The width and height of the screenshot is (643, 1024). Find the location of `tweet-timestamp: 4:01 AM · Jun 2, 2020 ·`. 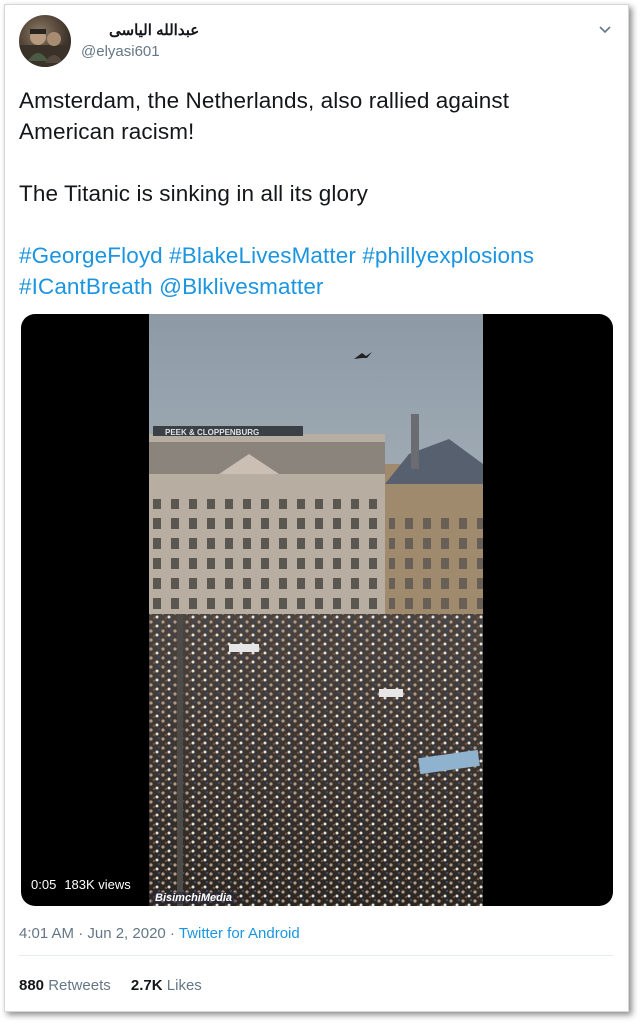

tweet-timestamp: 4:01 AM · Jun 2, 2020 · is located at coordinates (99, 933).